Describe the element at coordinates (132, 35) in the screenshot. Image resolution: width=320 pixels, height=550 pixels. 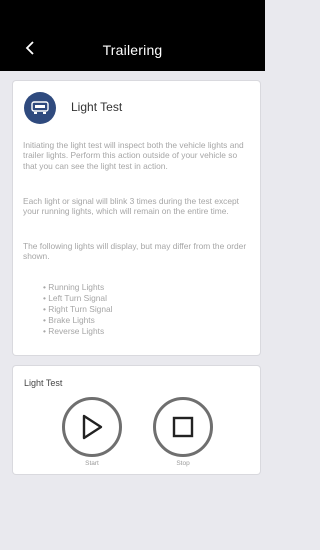
I see `top-bar: Trailering` at that location.